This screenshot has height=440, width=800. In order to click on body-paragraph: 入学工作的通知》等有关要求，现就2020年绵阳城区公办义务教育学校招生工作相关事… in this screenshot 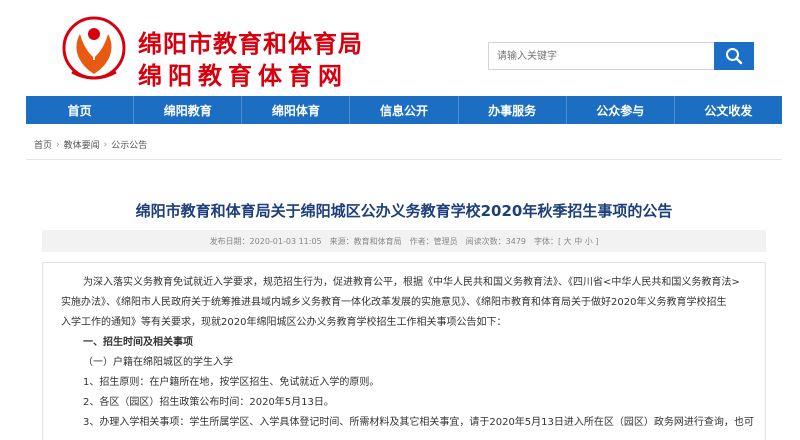, I will do `click(284, 322)`.